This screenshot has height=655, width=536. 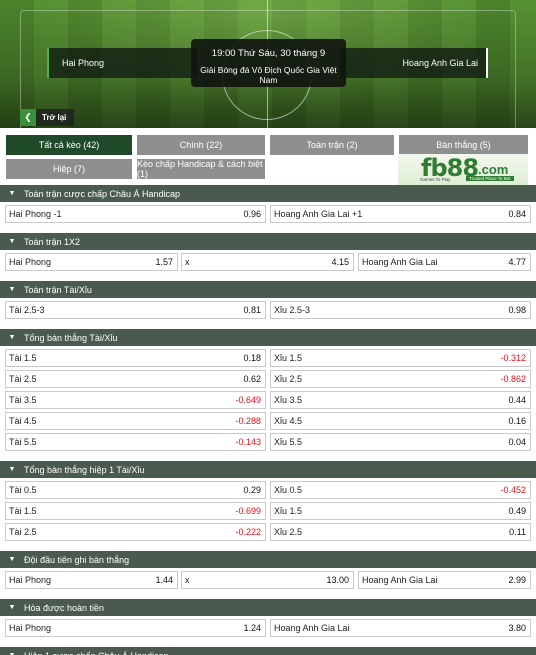 I want to click on tab-handicap-margin: Kèo chấp Handicap & cách biệt (1), so click(x=201, y=169).